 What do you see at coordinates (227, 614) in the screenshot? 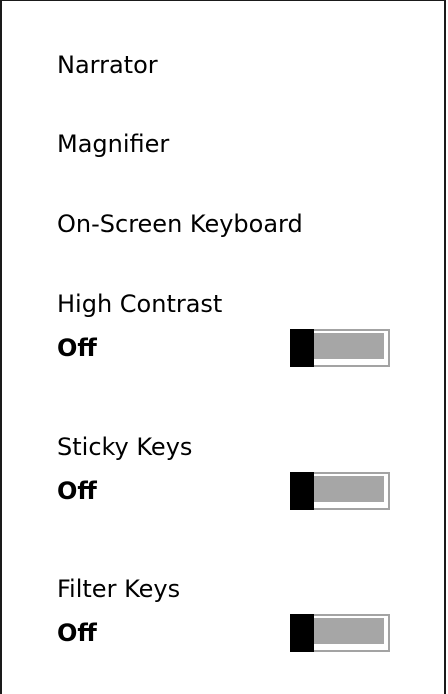
I see `filter-keys-setting: Filter Keys Off` at bounding box center [227, 614].